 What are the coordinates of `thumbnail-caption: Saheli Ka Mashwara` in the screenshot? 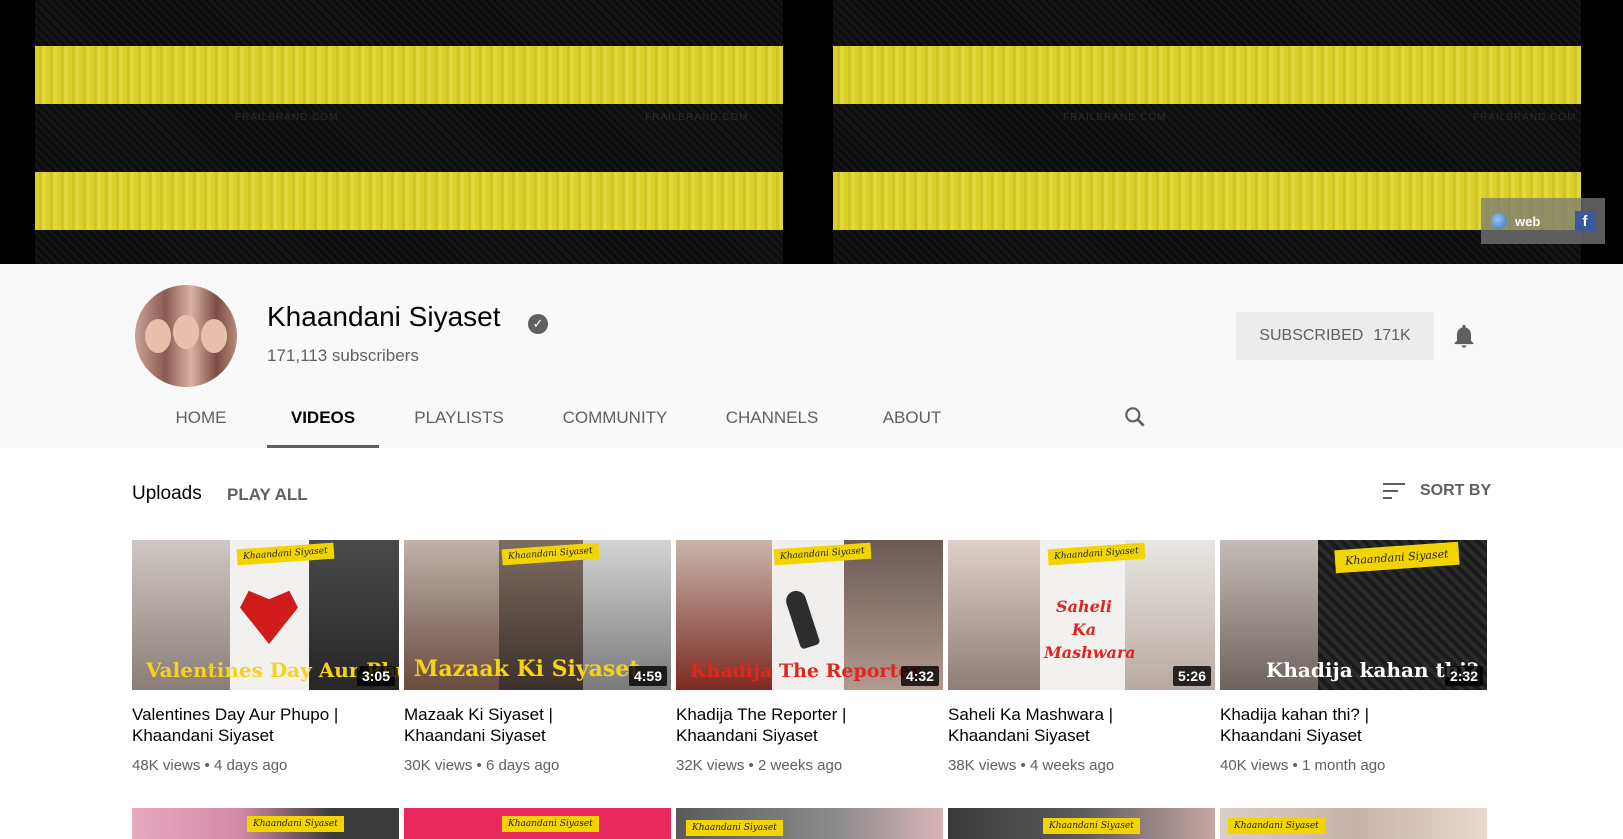 It's located at (1090, 629).